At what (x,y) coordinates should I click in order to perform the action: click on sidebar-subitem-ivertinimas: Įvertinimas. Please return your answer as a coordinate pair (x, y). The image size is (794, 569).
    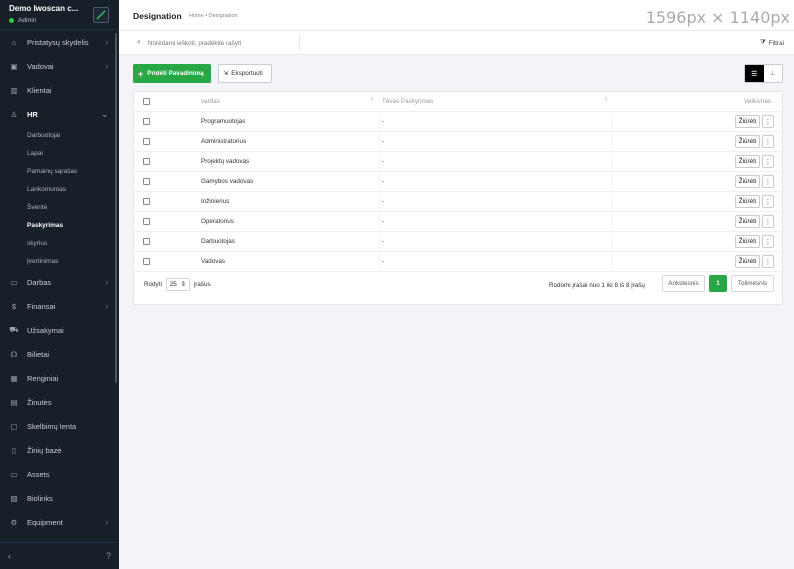
    Looking at the image, I should click on (59, 261).